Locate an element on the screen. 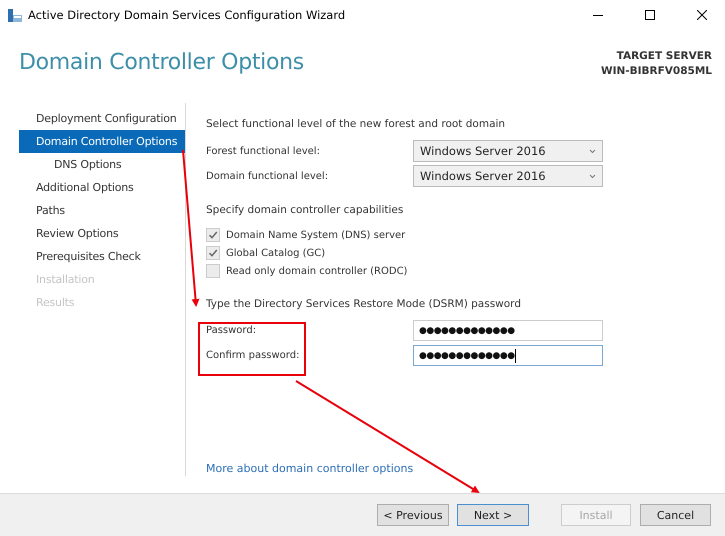  field-label: Forest functional level: is located at coordinates (263, 151).